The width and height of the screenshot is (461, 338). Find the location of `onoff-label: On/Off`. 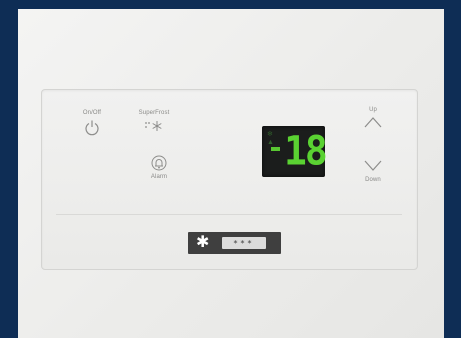

onoff-label: On/Off is located at coordinates (92, 113).